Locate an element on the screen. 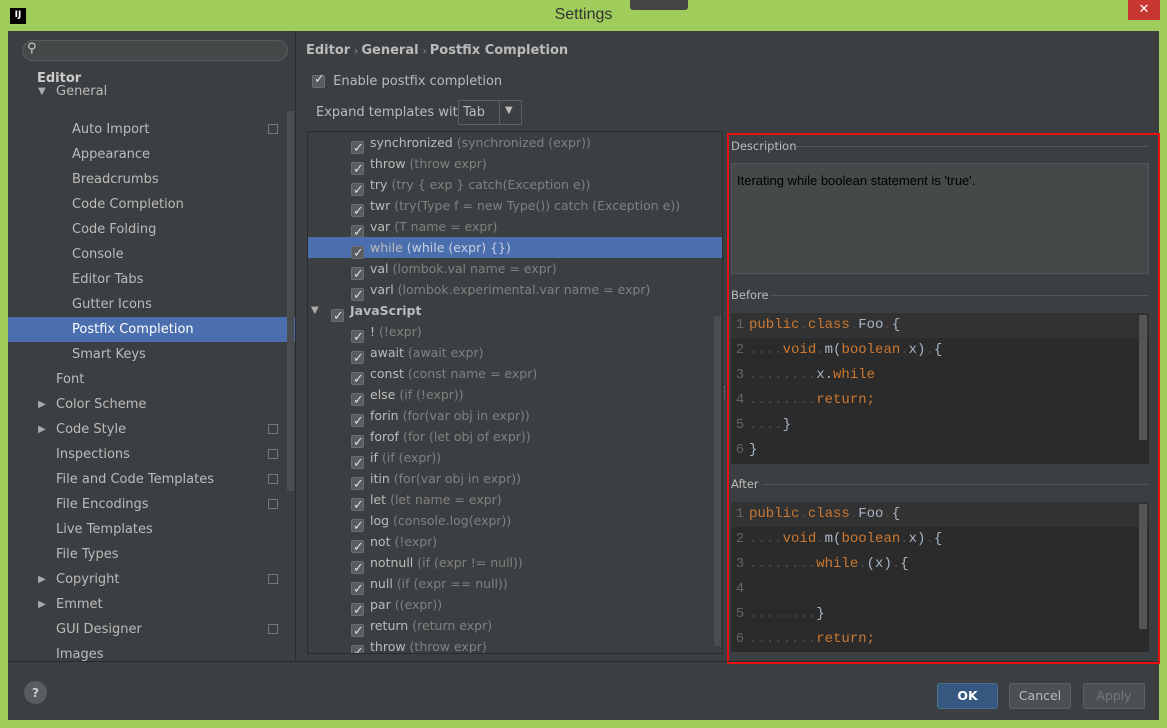  template-row: notnull (if (expr != null)) is located at coordinates (515, 565).